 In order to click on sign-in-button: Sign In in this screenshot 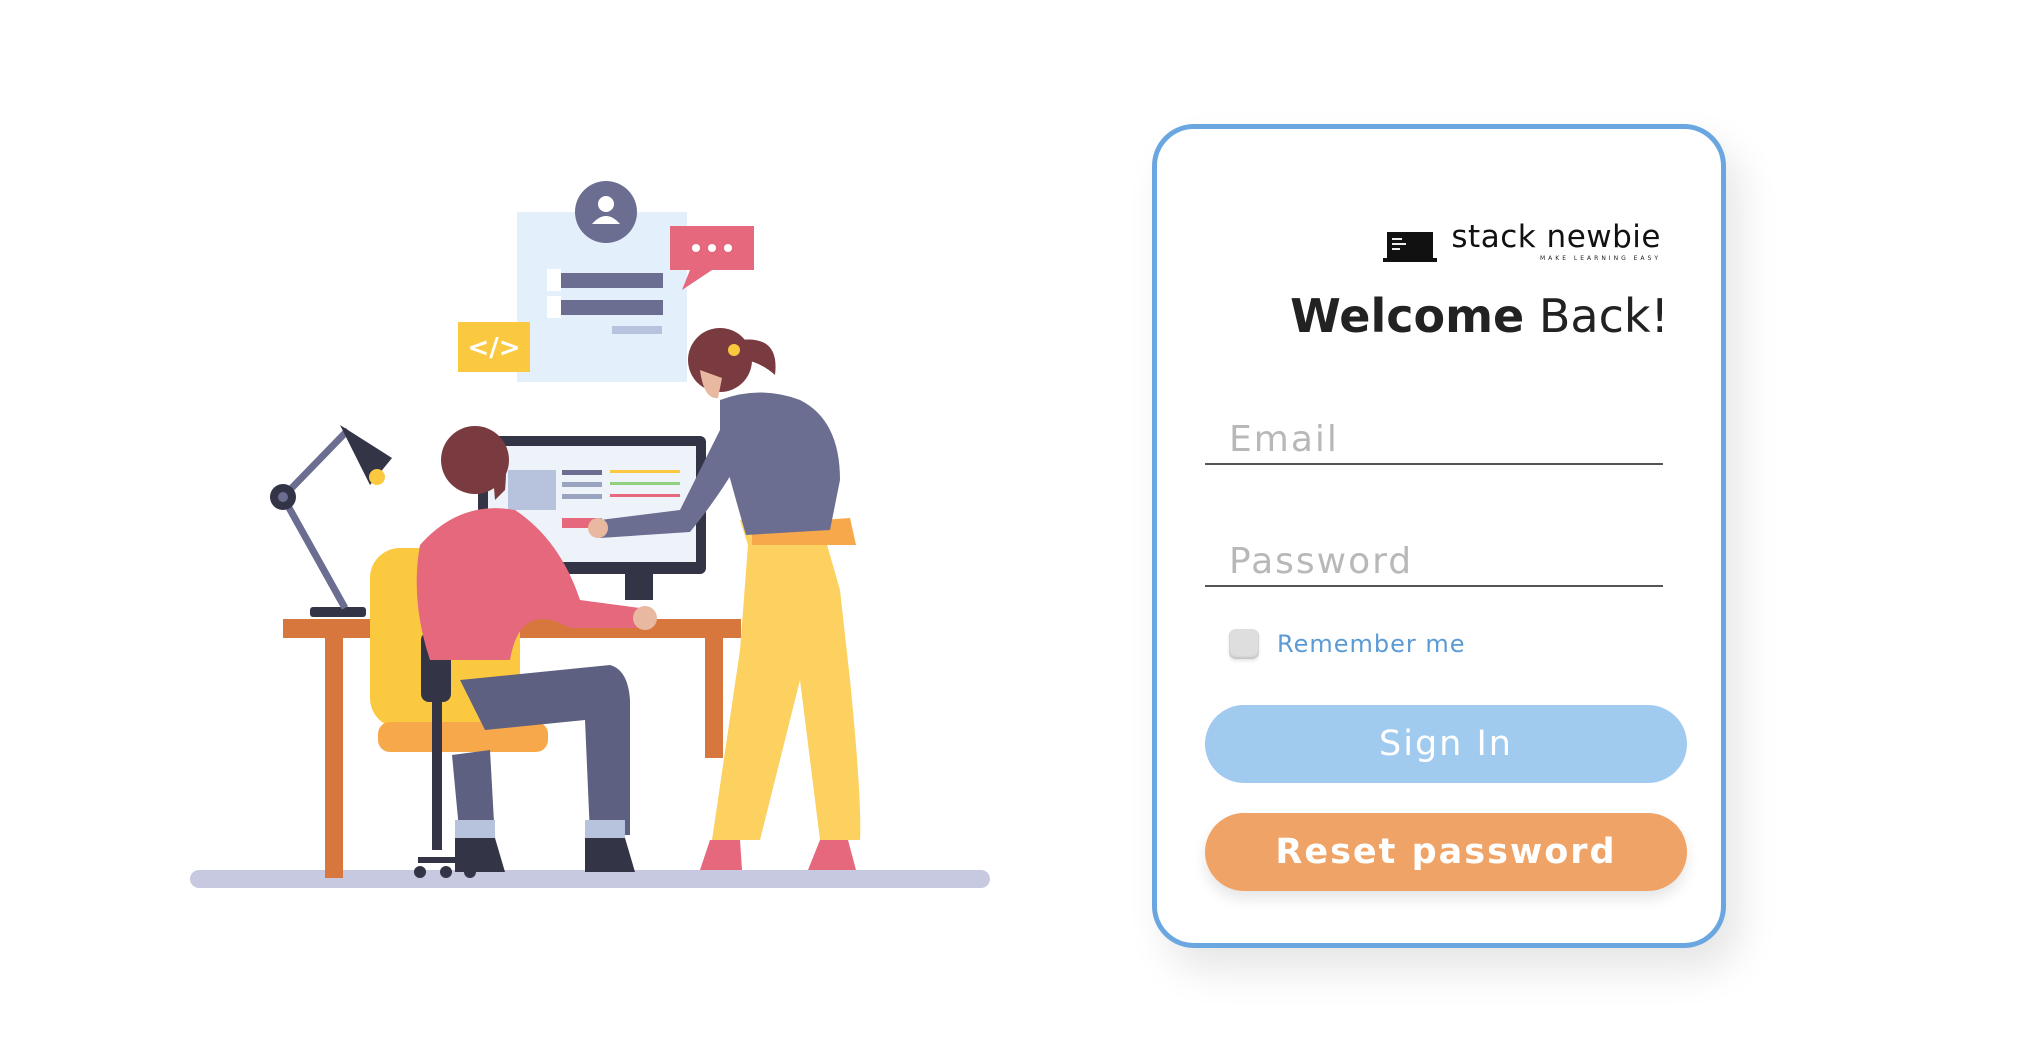, I will do `click(1446, 744)`.